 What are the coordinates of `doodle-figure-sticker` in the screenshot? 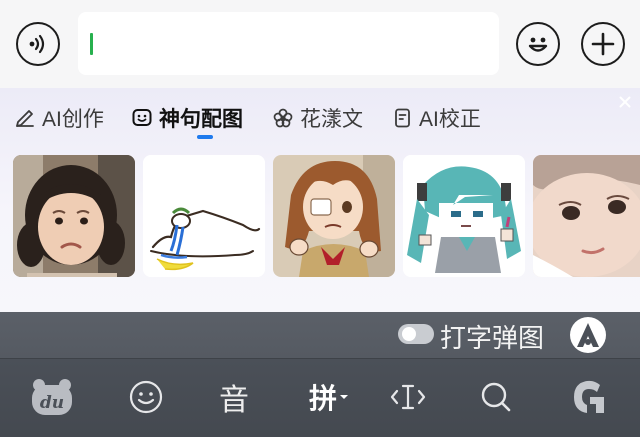 It's located at (204, 216).